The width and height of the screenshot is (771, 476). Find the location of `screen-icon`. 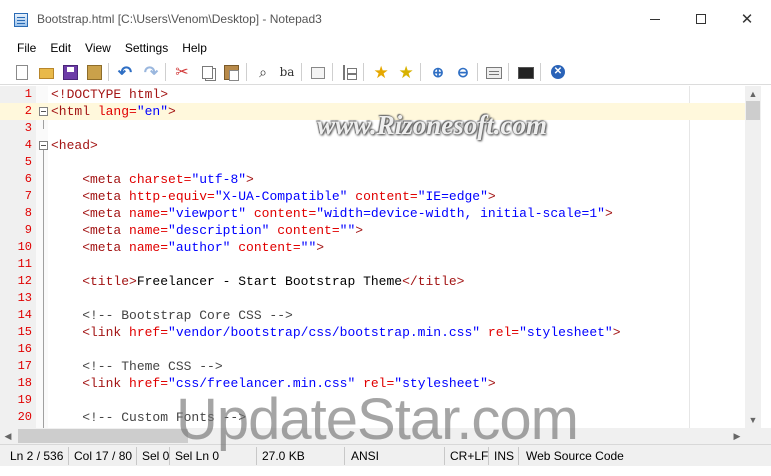

screen-icon is located at coordinates (526, 73).